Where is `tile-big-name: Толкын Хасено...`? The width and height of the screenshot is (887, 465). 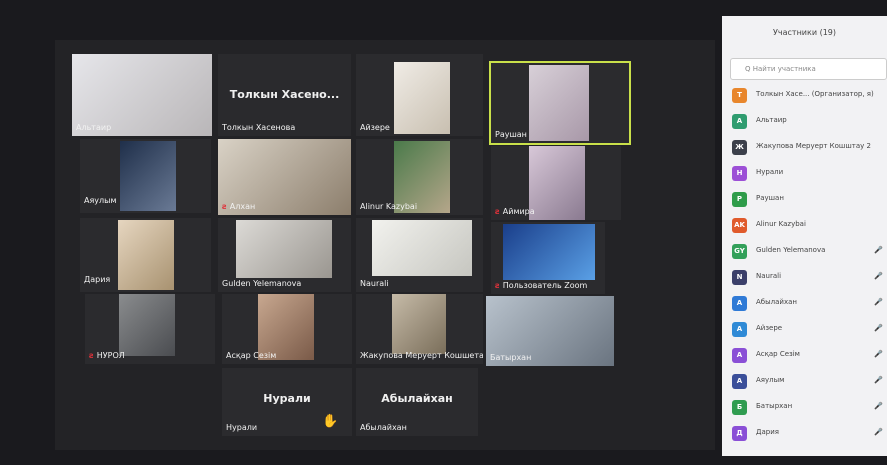
tile-big-name: Толкын Хасено... is located at coordinates (284, 95).